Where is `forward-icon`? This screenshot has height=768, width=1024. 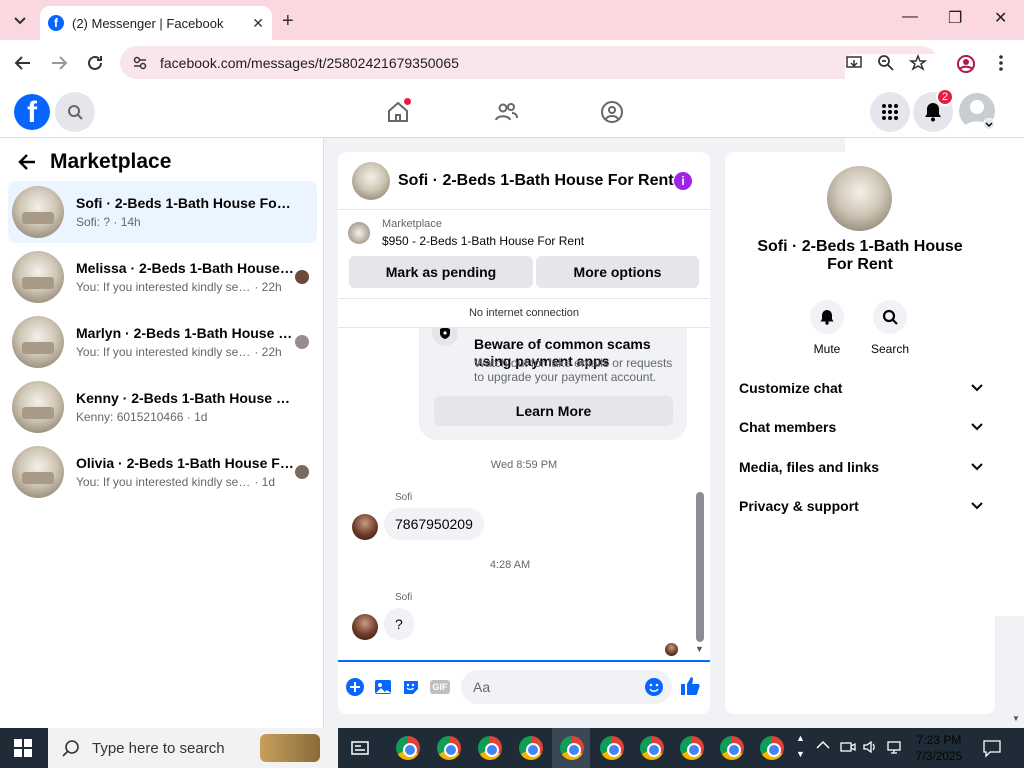 forward-icon is located at coordinates (59, 63).